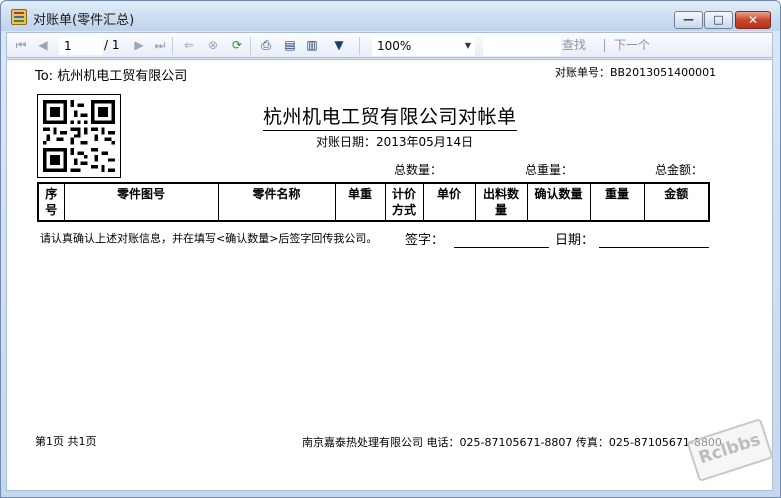 The image size is (781, 498). I want to click on find-next-button: 下一个, so click(632, 45).